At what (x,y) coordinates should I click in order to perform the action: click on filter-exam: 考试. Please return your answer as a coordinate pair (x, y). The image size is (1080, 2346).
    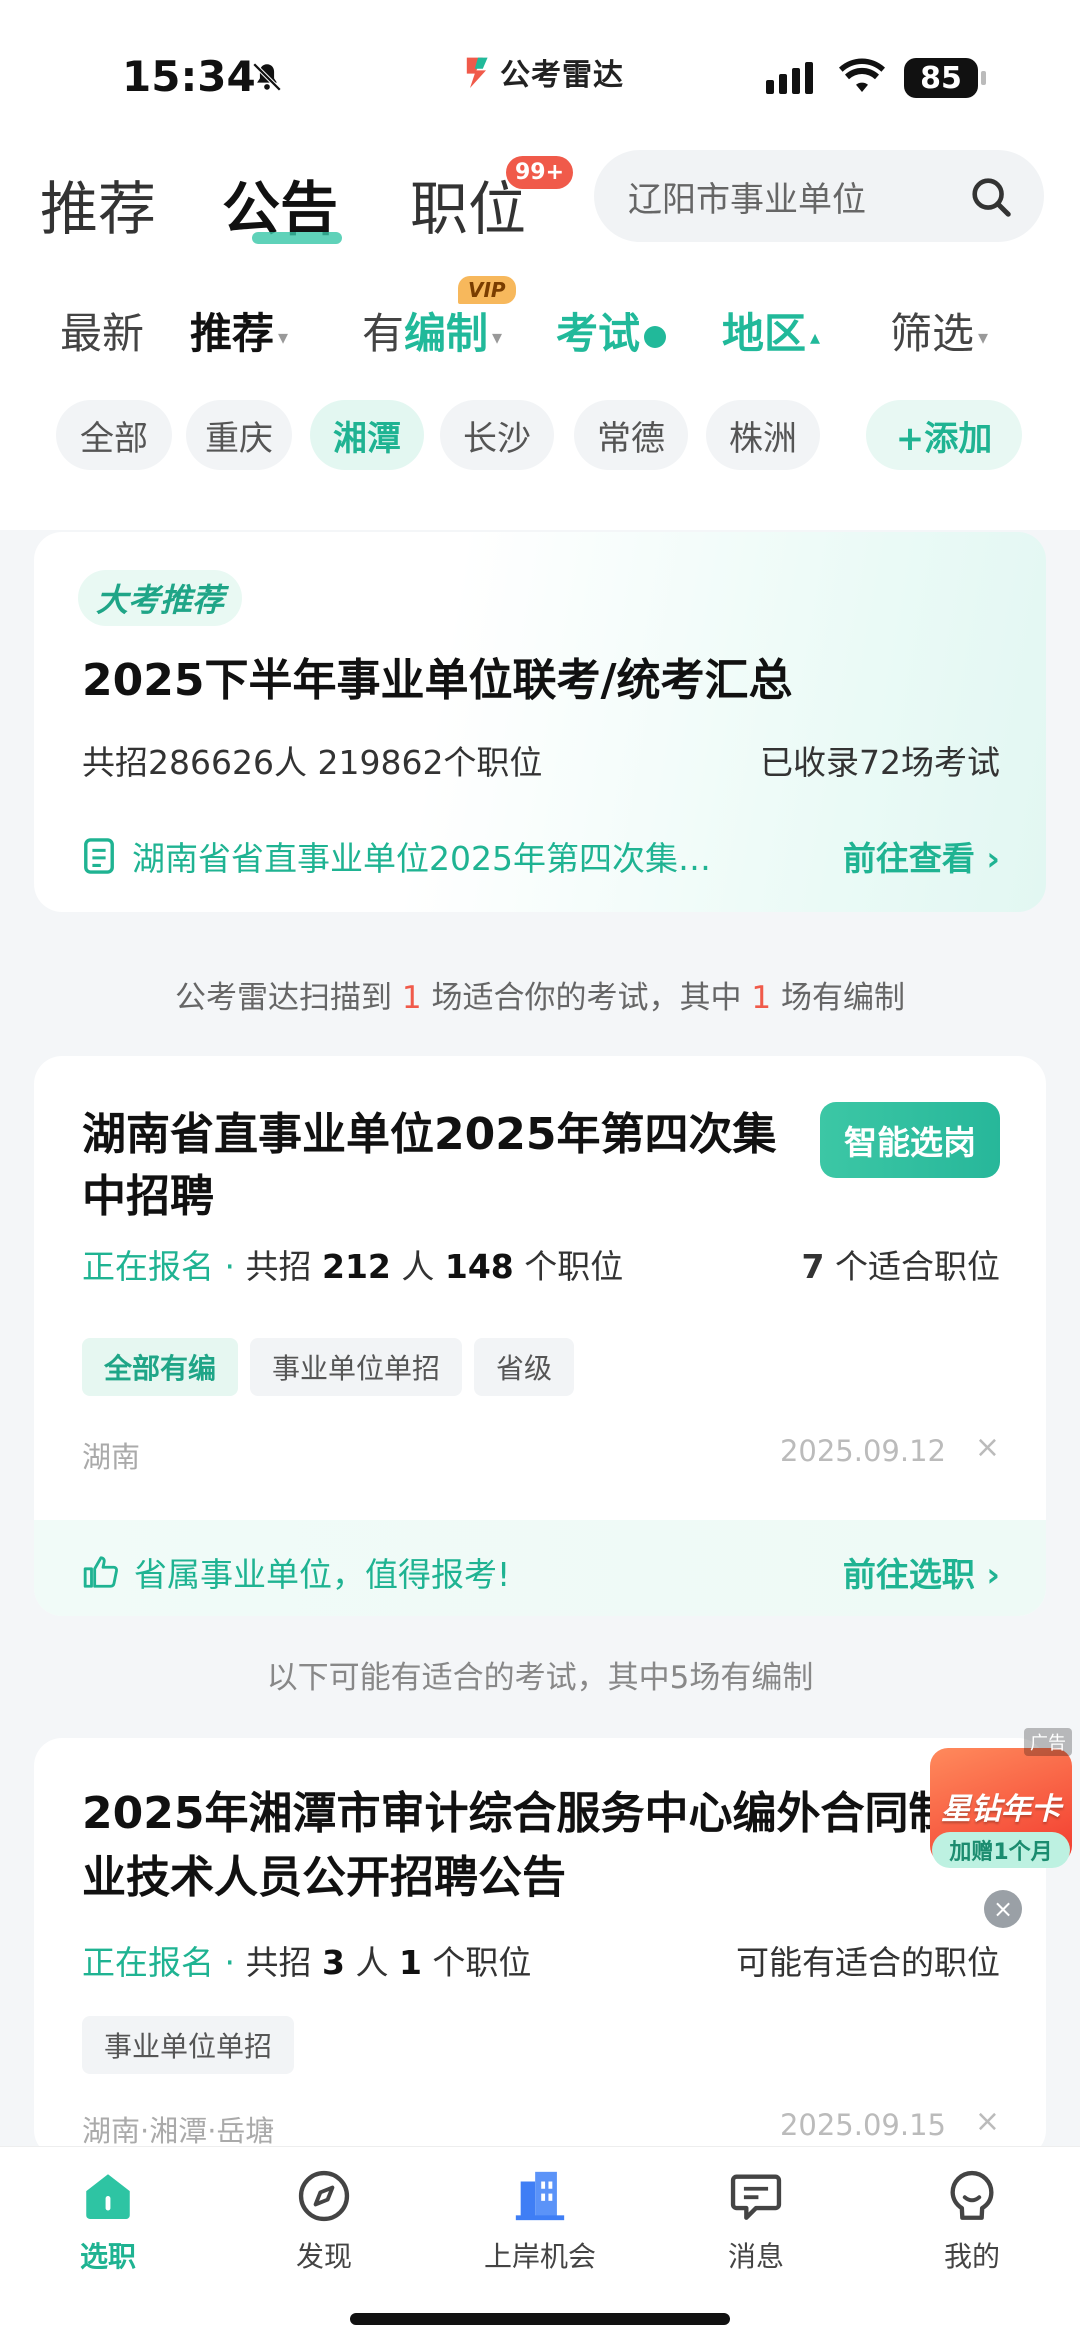
    Looking at the image, I should click on (611, 330).